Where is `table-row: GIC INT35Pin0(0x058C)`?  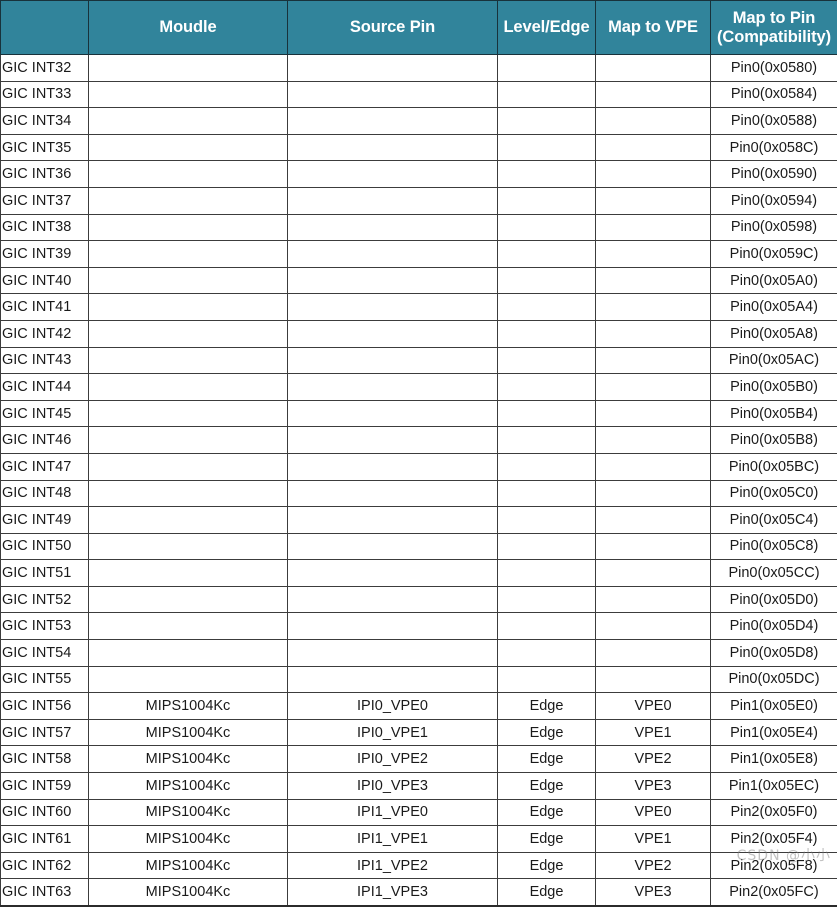
table-row: GIC INT35Pin0(0x058C) is located at coordinates (419, 147).